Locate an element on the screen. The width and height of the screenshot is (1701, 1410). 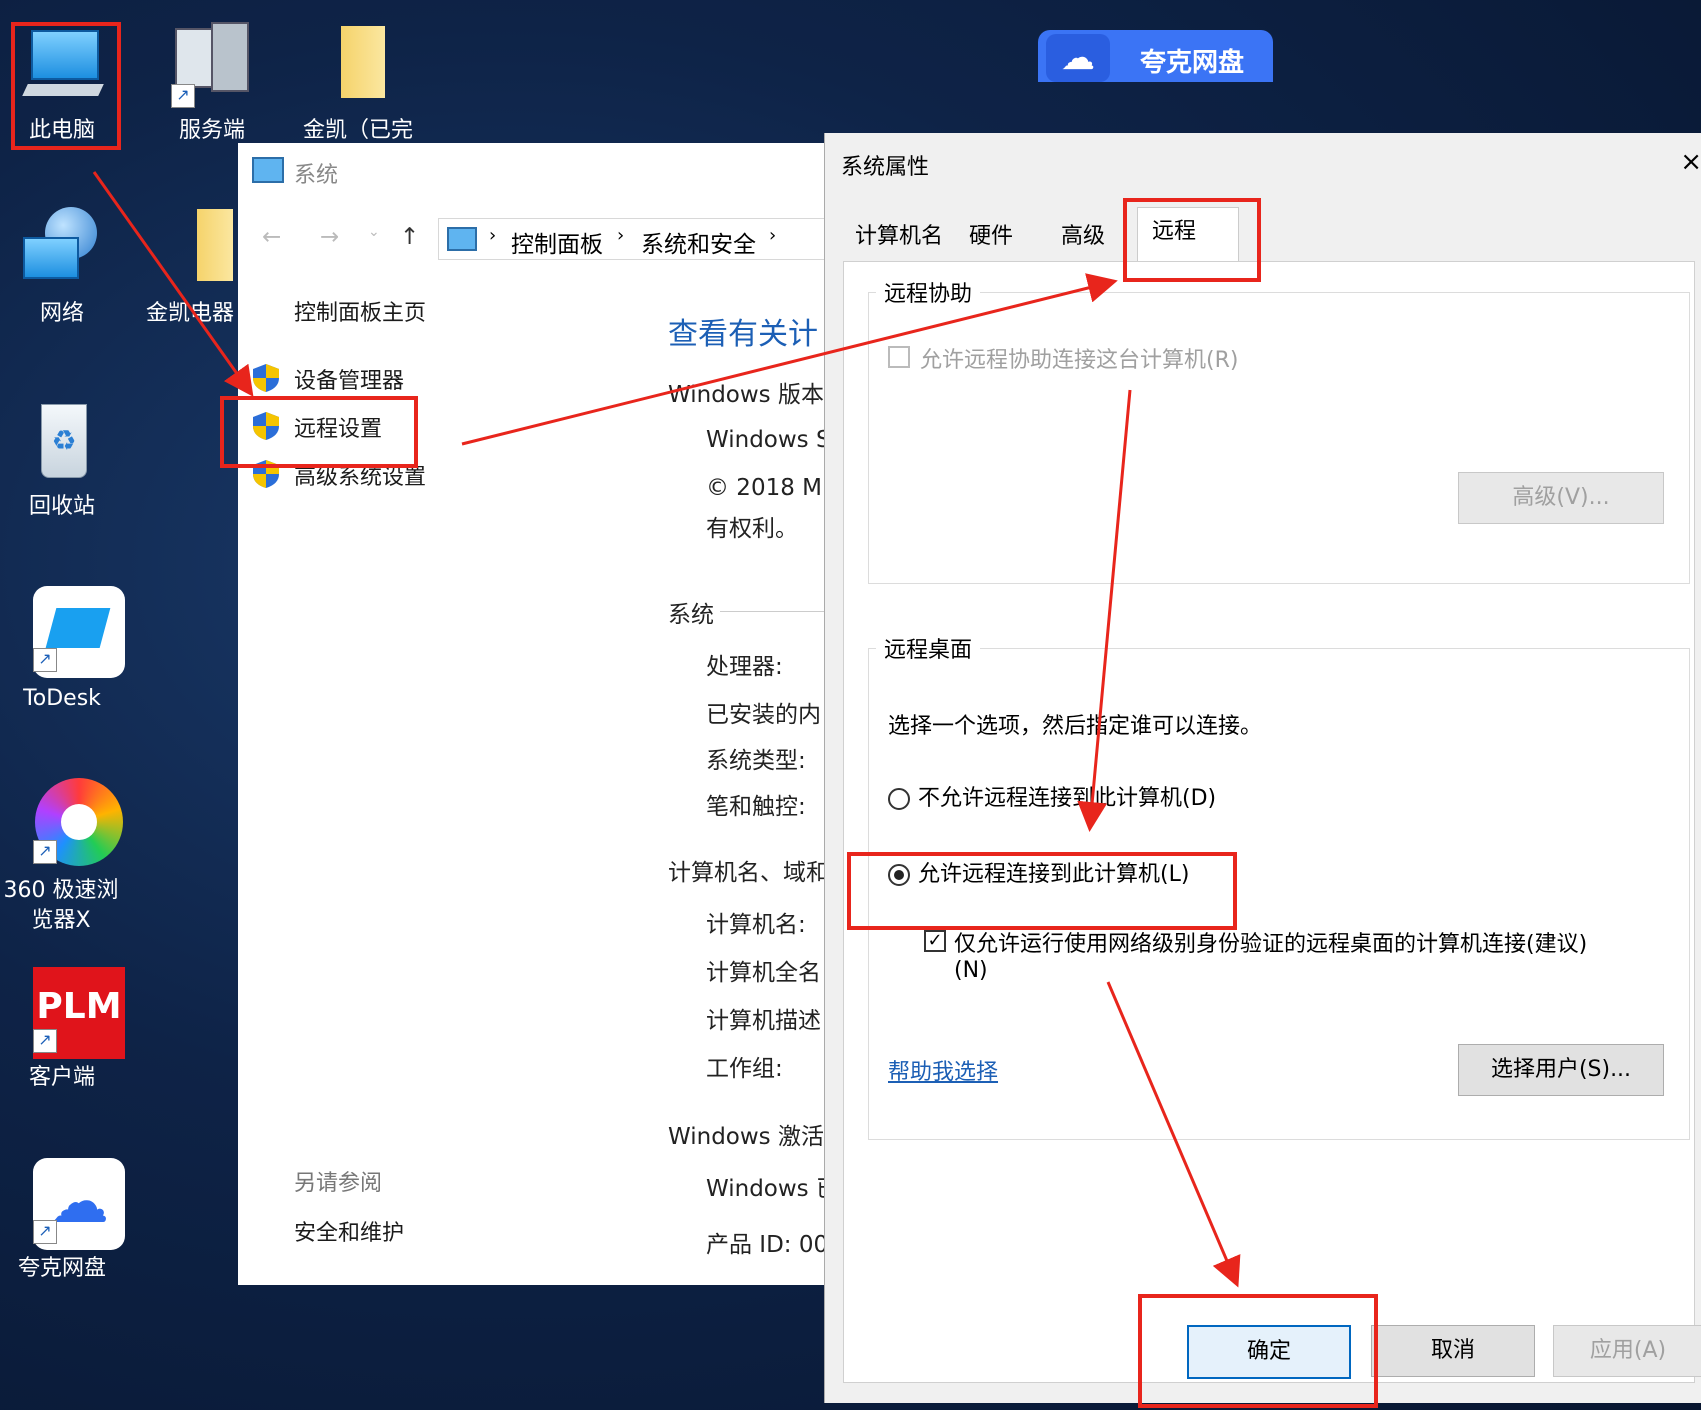
checkbox-label: 允许远程协助连接这台计算机(R) is located at coordinates (1079, 360).